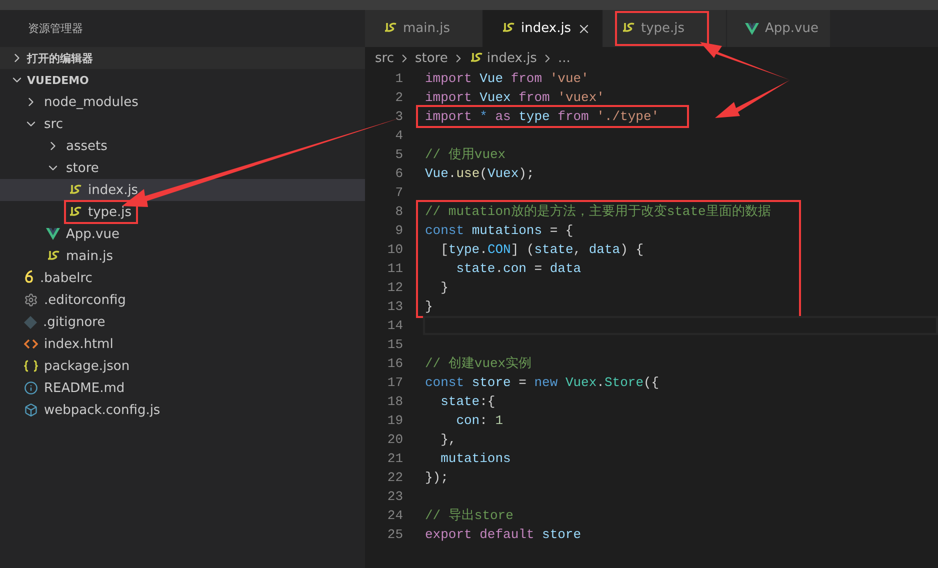 The height and width of the screenshot is (568, 938). What do you see at coordinates (182, 124) in the screenshot?
I see `file-tree-item: src` at bounding box center [182, 124].